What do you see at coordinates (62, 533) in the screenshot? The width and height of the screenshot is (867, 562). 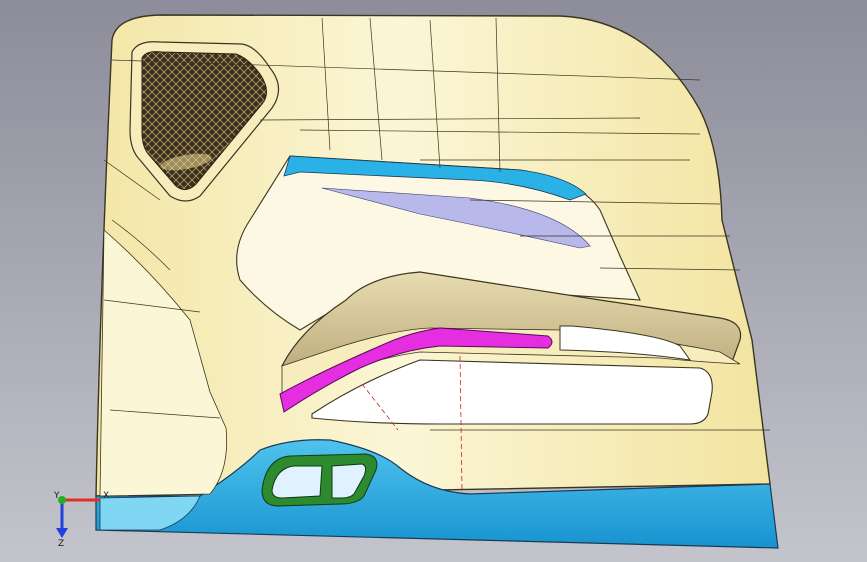 I see `z-arrow-icon` at bounding box center [62, 533].